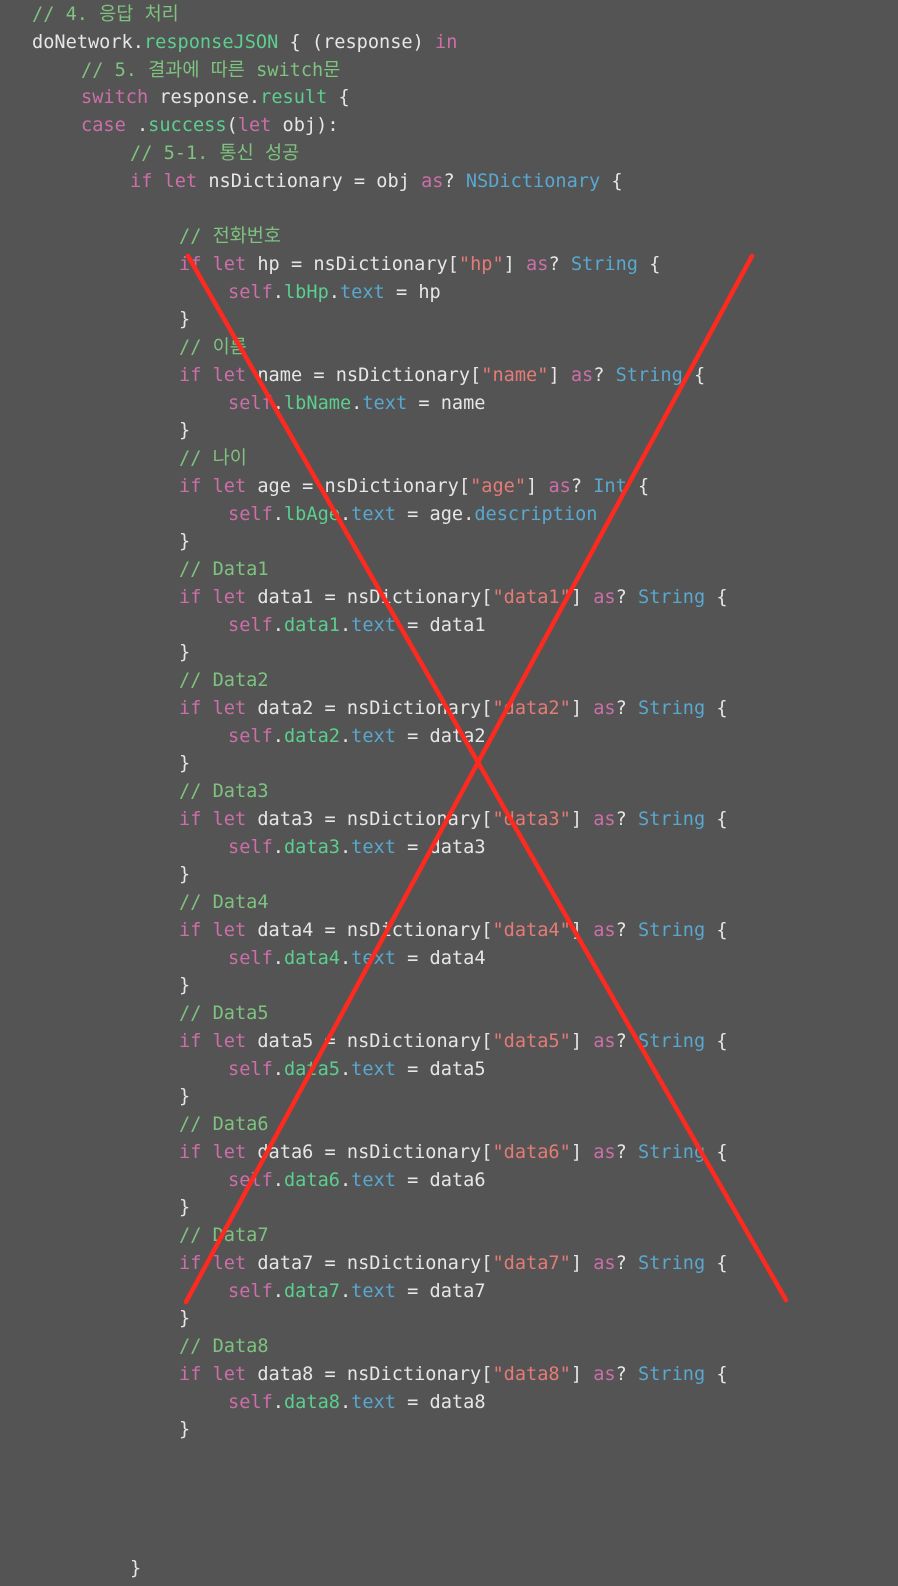 The height and width of the screenshot is (1586, 898). What do you see at coordinates (105, 15) in the screenshot?
I see `code-line: // 4. 응답 처리` at bounding box center [105, 15].